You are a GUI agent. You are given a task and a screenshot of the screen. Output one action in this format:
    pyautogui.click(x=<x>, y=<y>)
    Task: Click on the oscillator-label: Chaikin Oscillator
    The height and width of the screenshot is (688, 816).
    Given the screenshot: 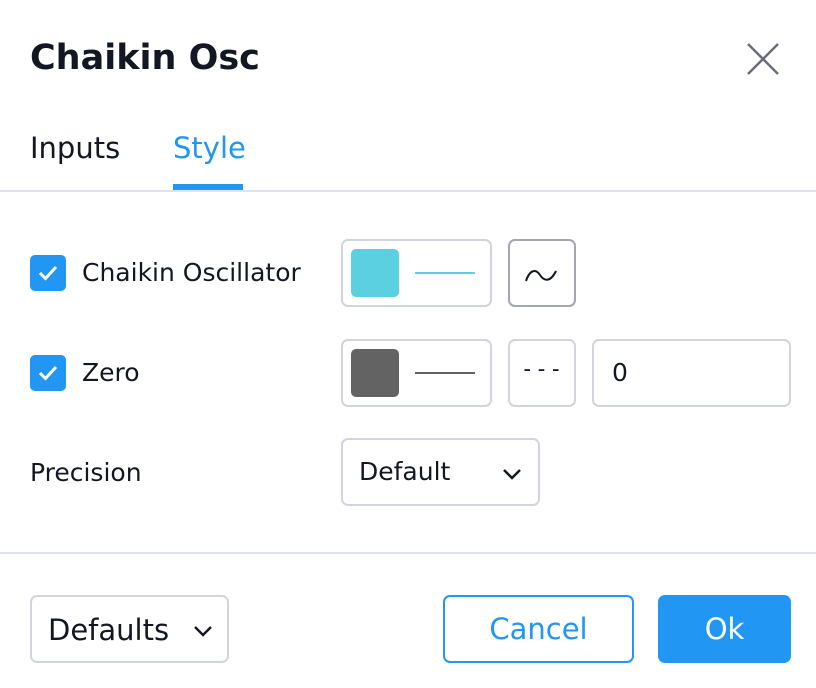 What is the action you would take?
    pyautogui.click(x=191, y=272)
    